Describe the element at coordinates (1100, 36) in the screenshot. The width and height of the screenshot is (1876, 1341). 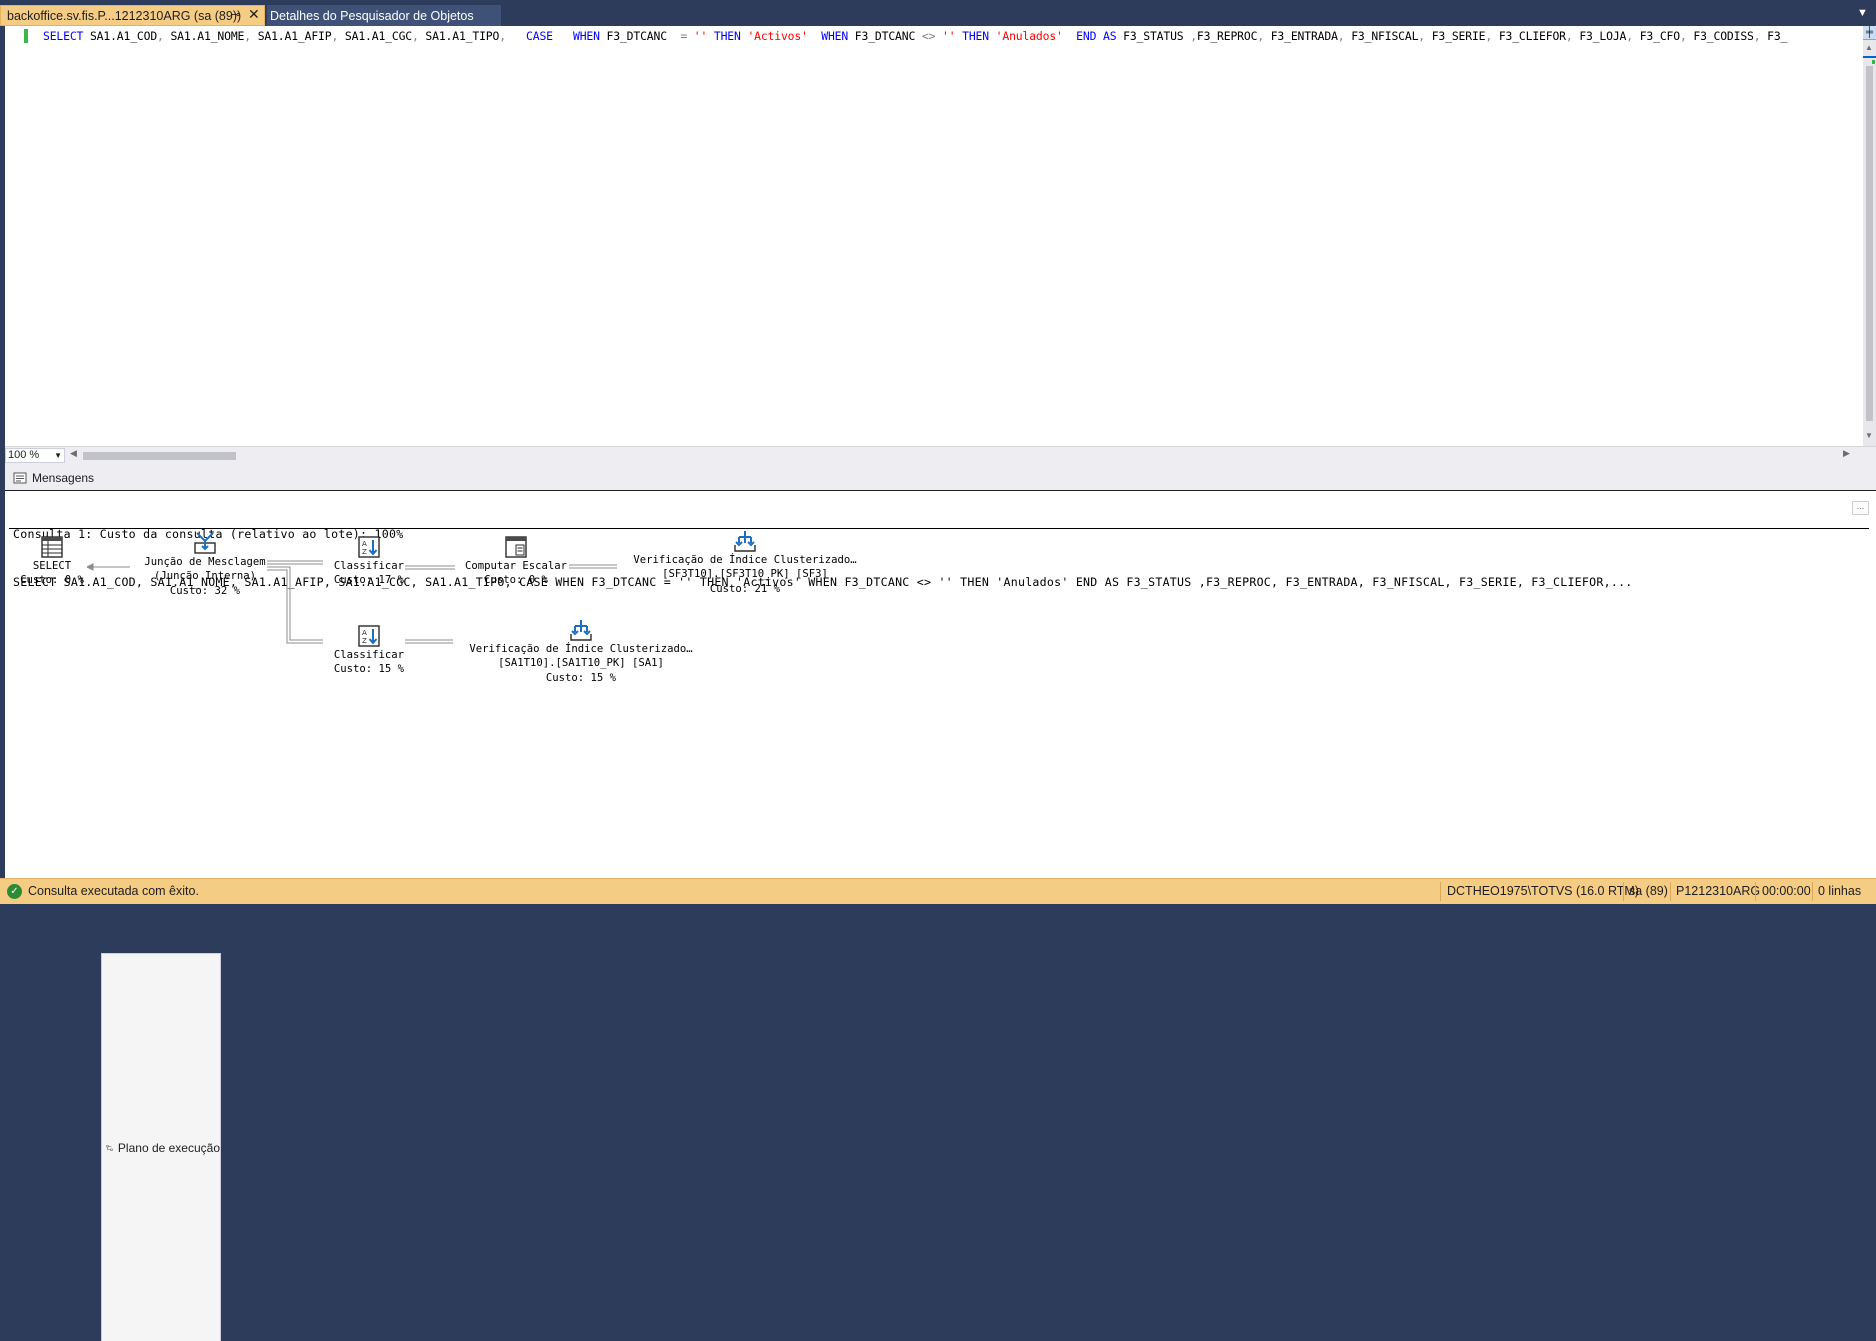
I see `query-token: END AS` at that location.